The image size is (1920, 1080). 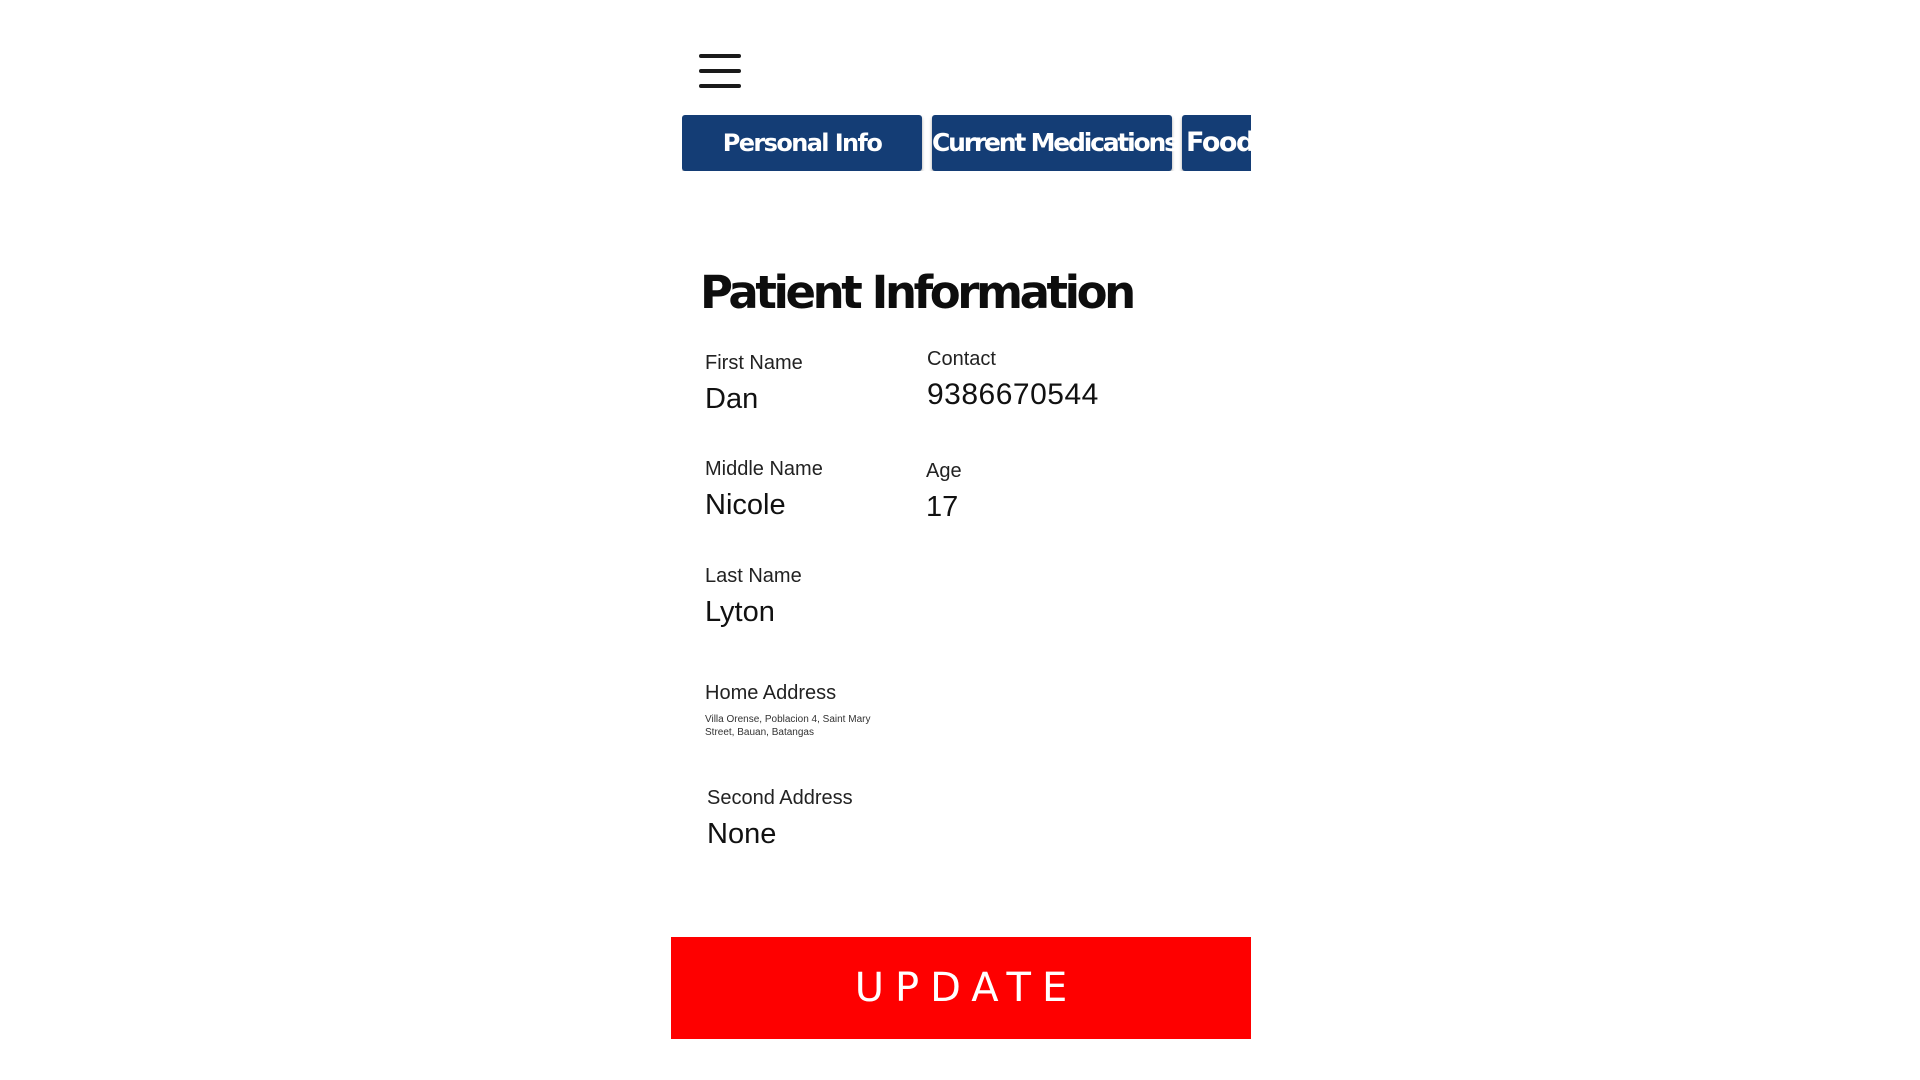 I want to click on middle-name-field: Middle Name Nicole, so click(x=764, y=490).